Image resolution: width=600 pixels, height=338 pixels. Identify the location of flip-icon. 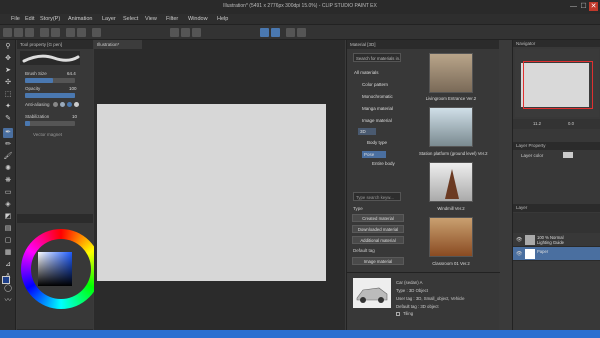
(290, 32).